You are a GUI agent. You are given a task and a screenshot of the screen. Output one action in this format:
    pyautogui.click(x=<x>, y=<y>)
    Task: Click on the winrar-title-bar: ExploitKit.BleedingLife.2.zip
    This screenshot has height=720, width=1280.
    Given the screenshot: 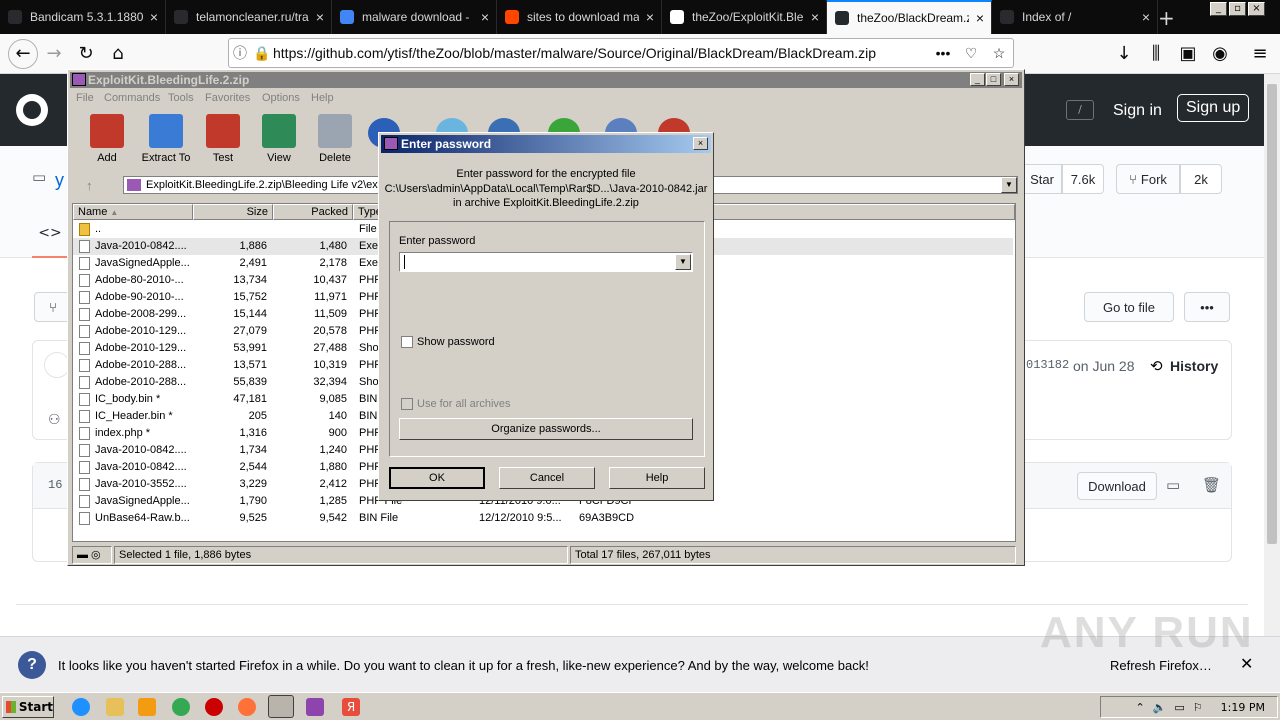 What is the action you would take?
    pyautogui.click(x=546, y=80)
    